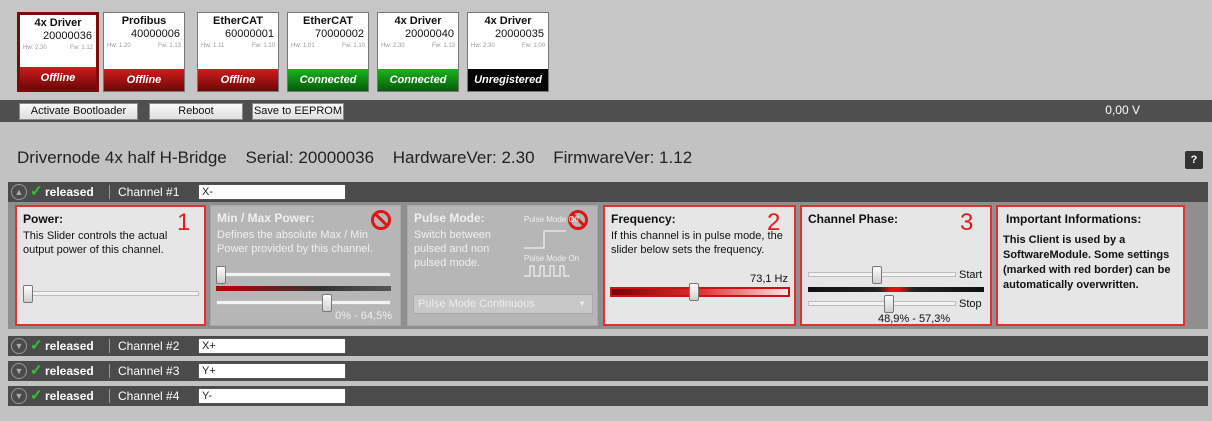 The width and height of the screenshot is (1212, 421). Describe the element at coordinates (882, 303) in the screenshot. I see `stop-slider-track` at that location.